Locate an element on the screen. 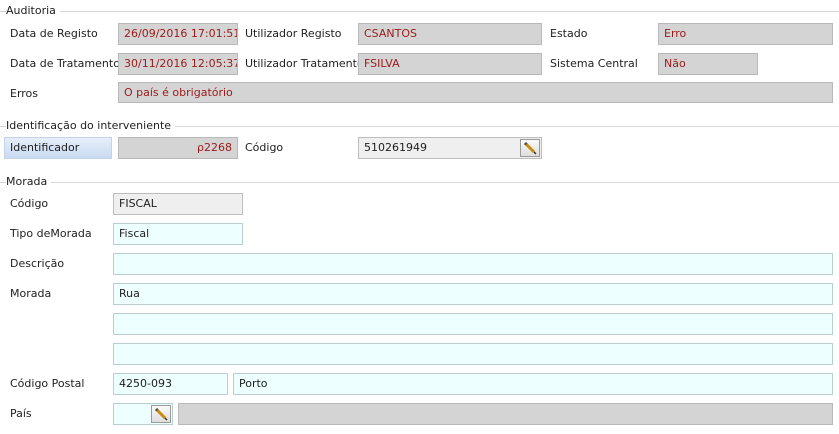 This screenshot has height=434, width=839. auditoria-divider is located at coordinates (419, 11).